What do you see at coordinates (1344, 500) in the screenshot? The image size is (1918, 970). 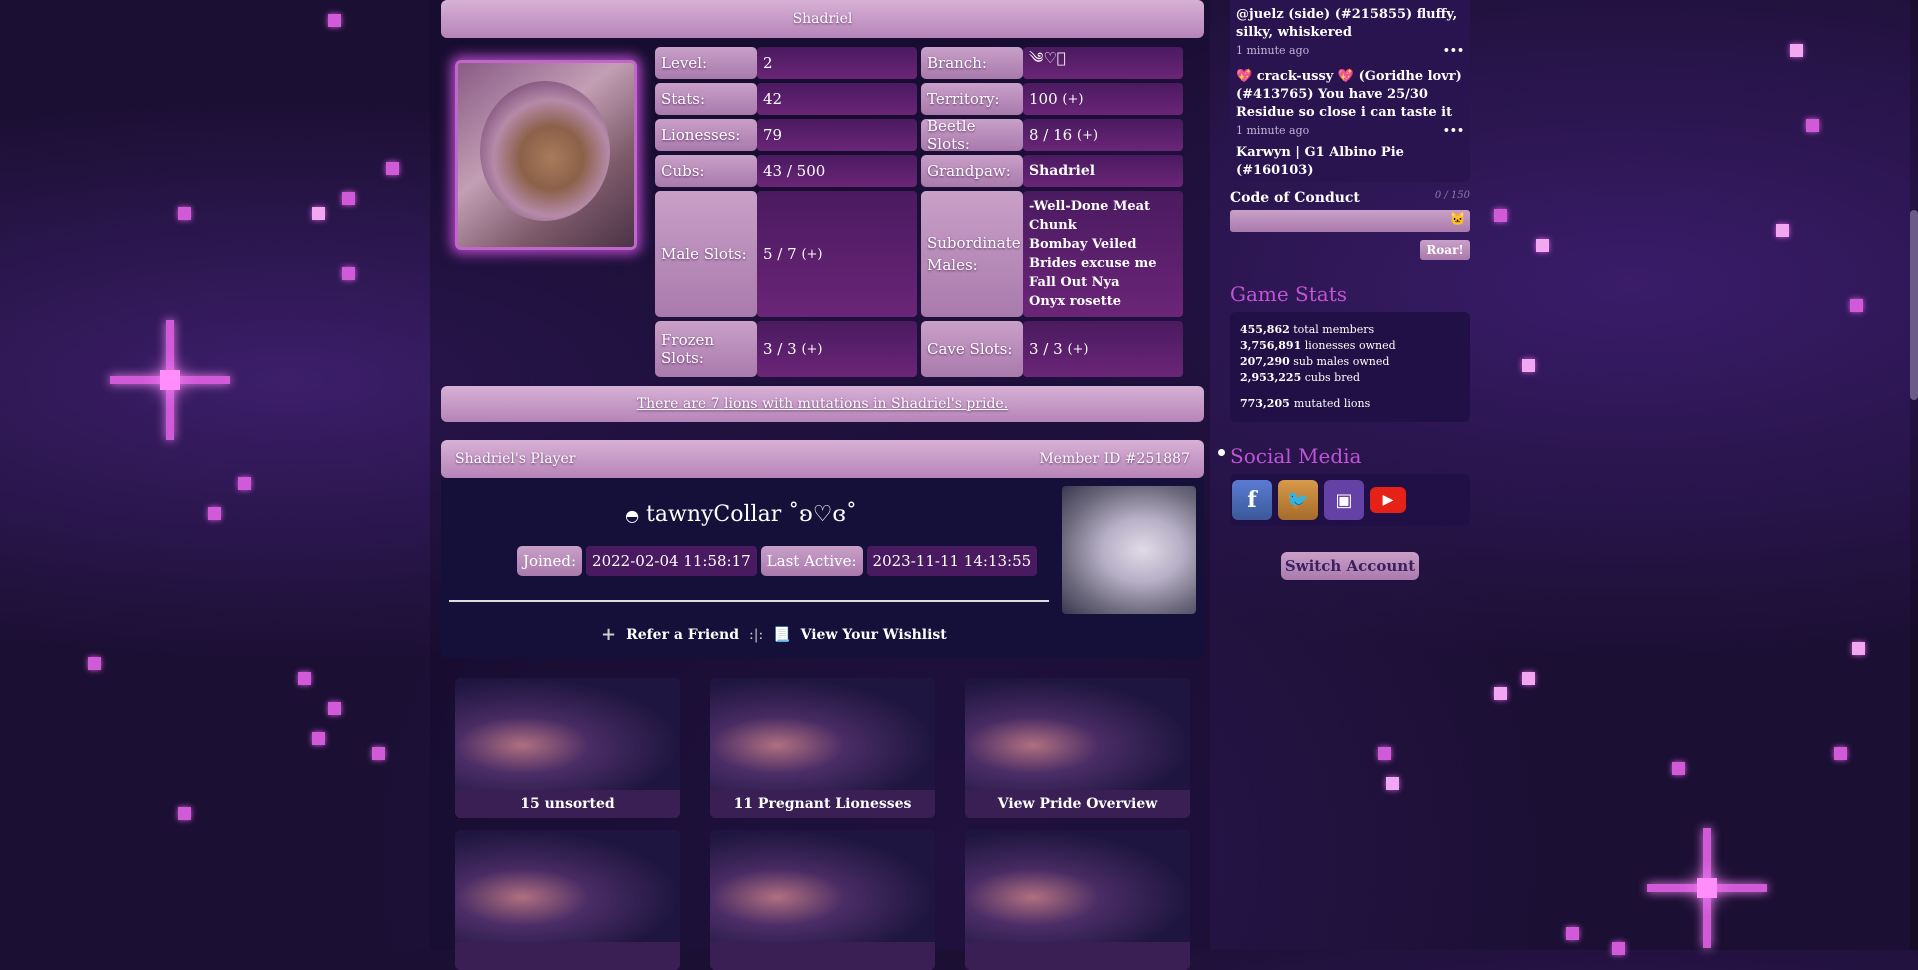 I see `twitch-icon: ▣` at bounding box center [1344, 500].